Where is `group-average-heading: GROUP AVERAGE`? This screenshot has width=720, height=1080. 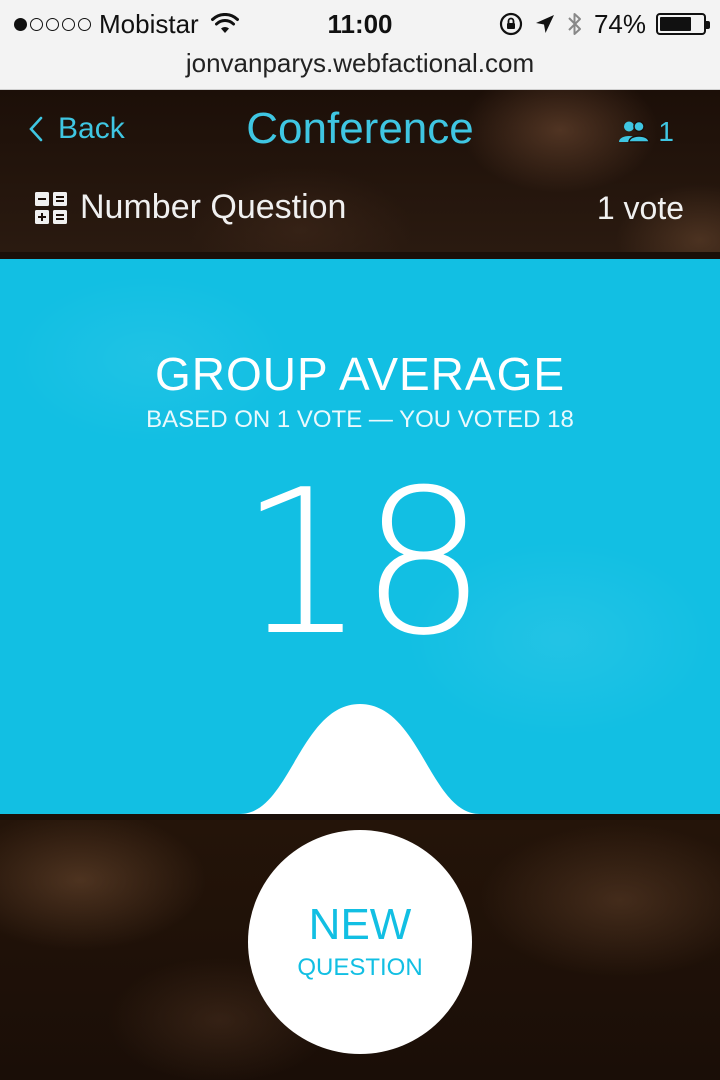 group-average-heading: GROUP AVERAGE is located at coordinates (360, 374).